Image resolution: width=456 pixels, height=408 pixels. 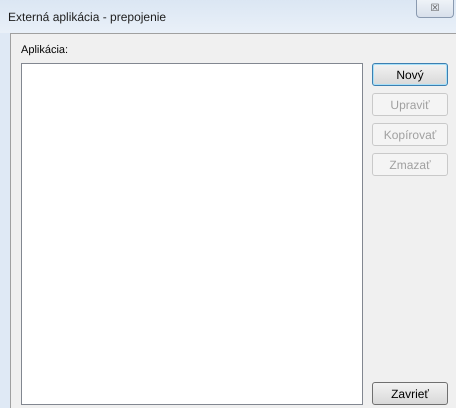 I want to click on window-title: Externá aplikácia - prepojenie, so click(x=87, y=17).